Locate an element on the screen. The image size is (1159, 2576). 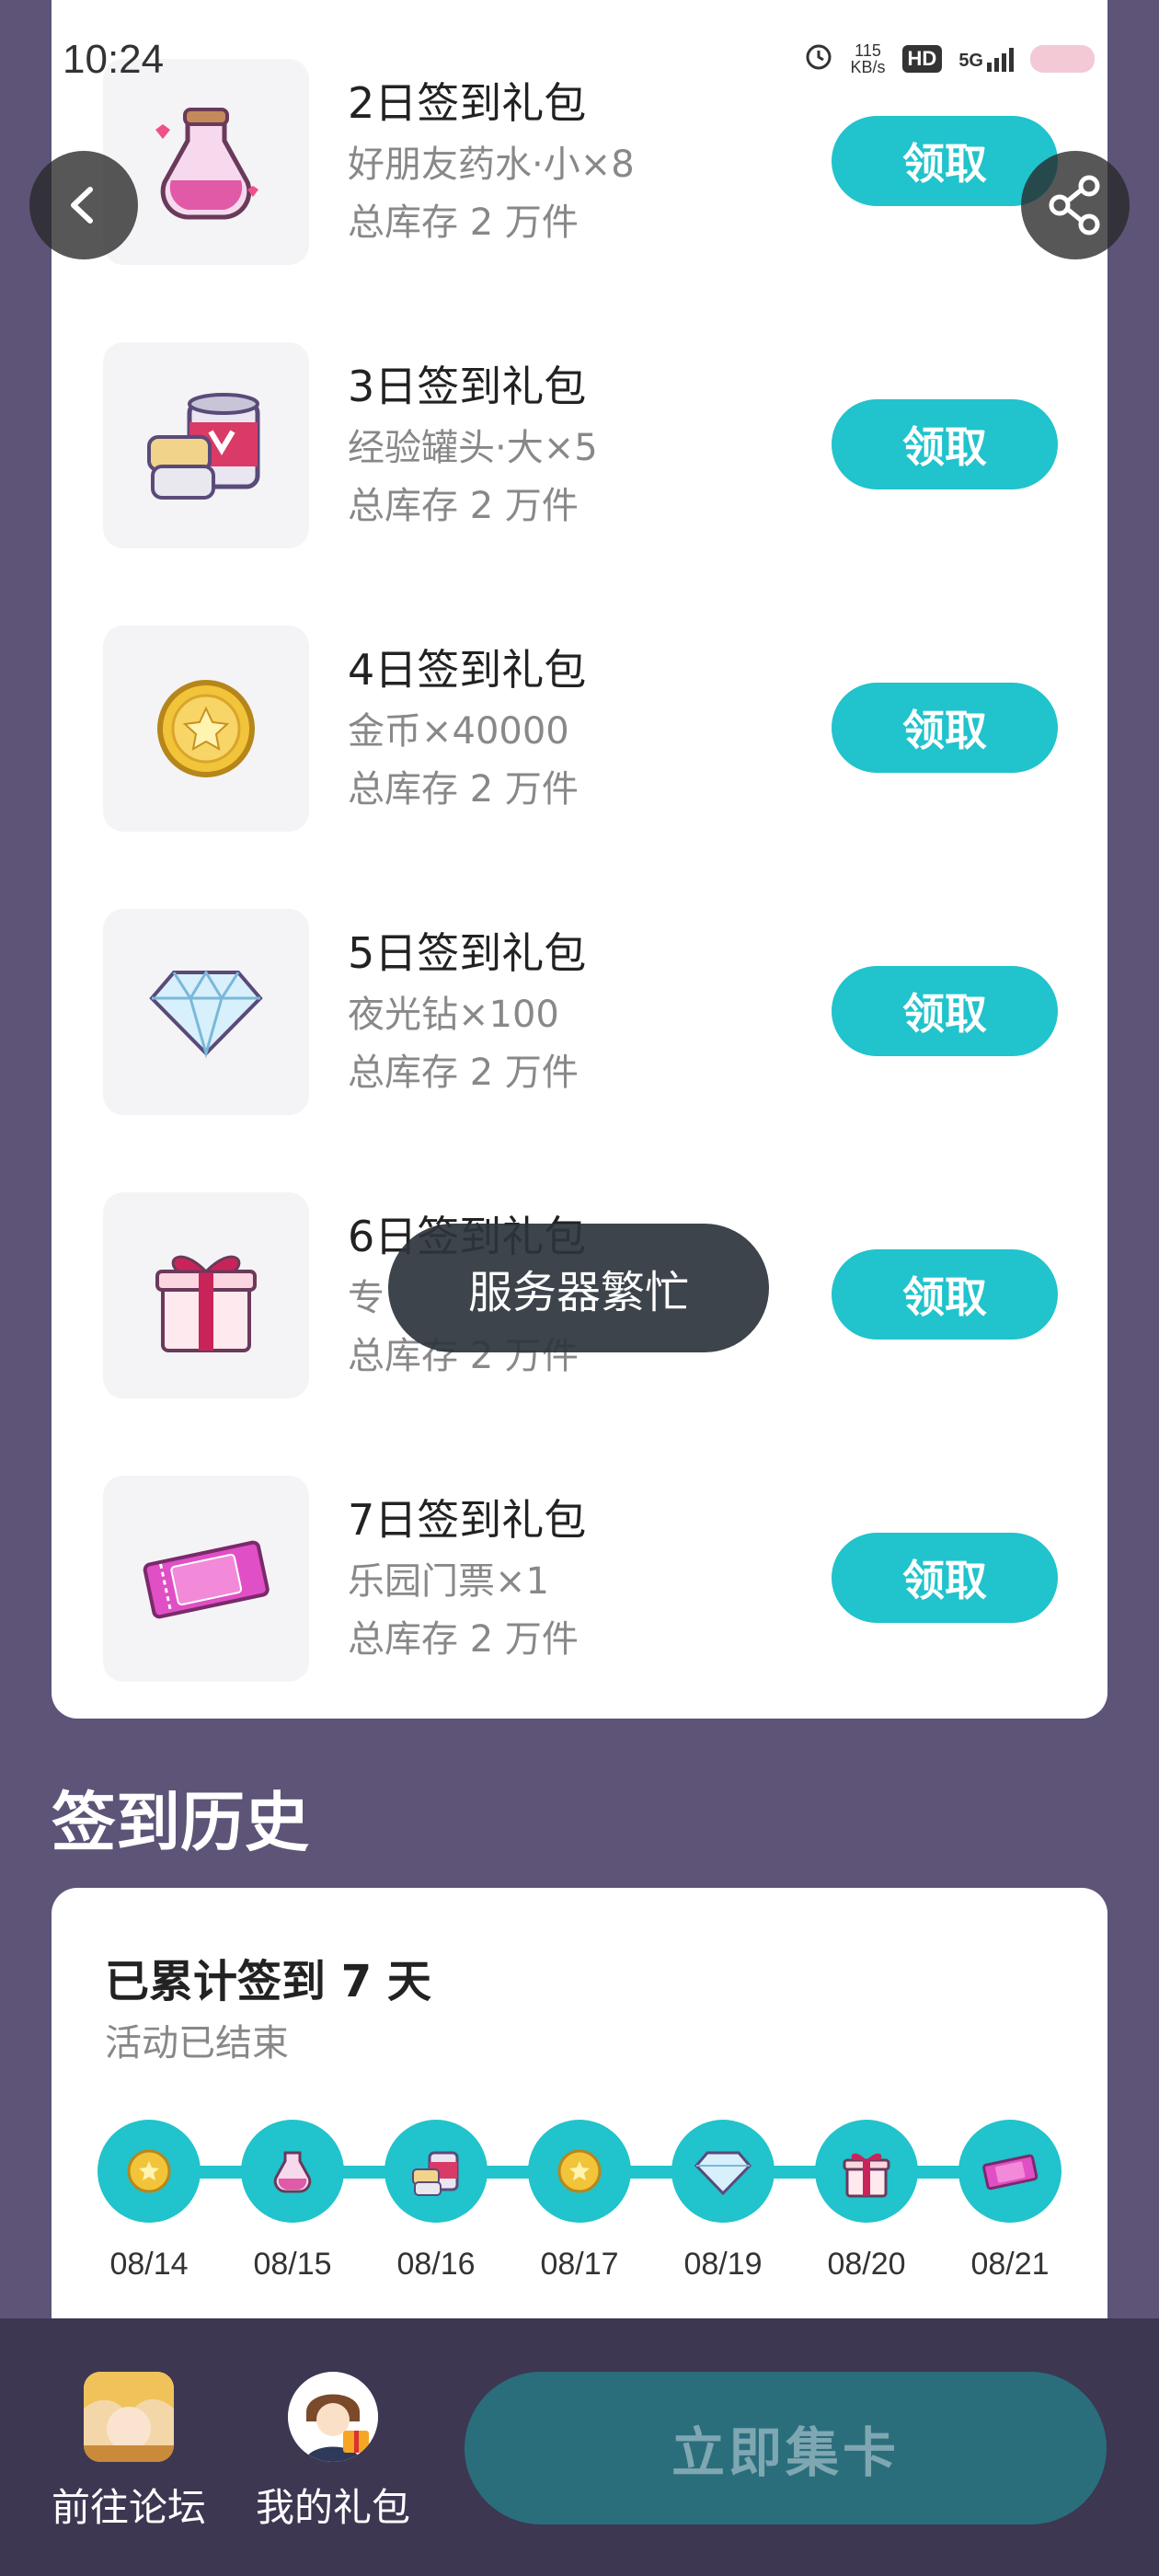
timeline-node-gift-box-icon is located at coordinates (866, 2171).